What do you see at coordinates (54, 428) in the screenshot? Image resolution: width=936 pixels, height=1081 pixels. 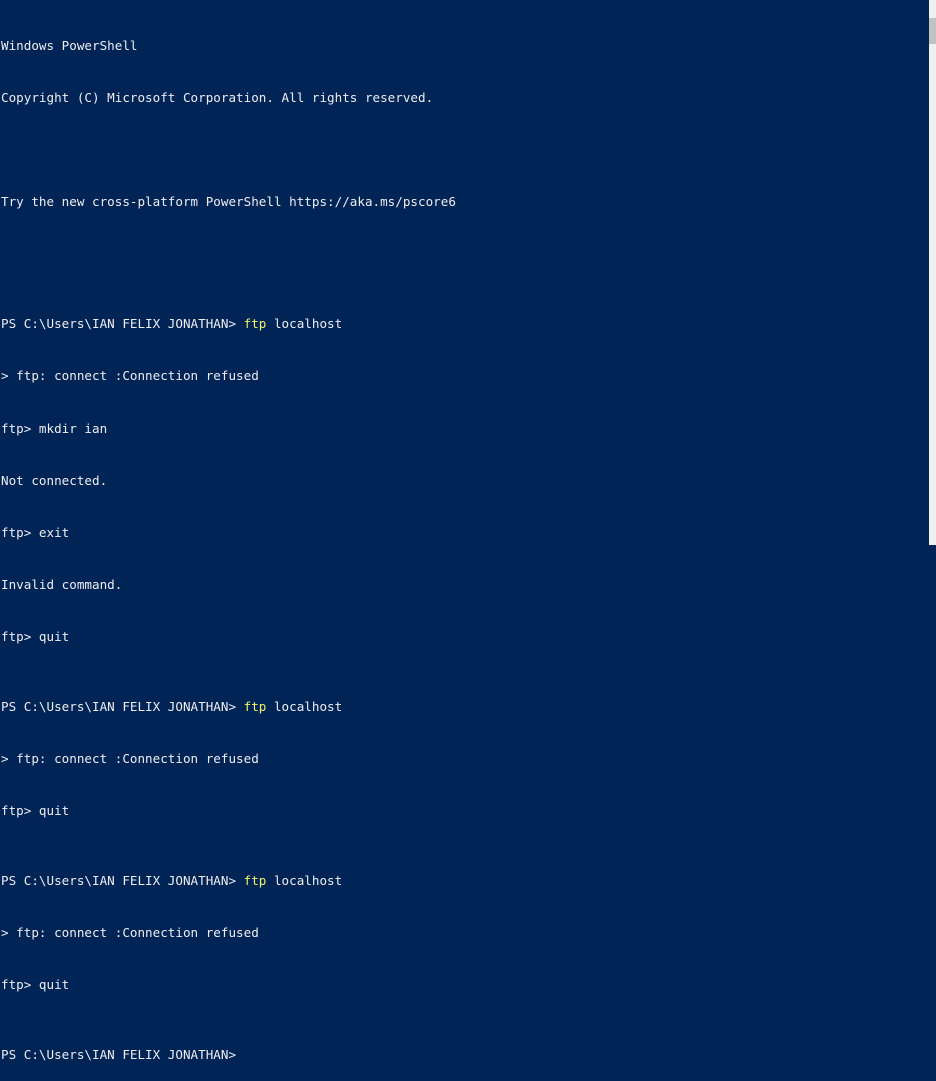 I see `output-line: ftp> mkdir ian` at bounding box center [54, 428].